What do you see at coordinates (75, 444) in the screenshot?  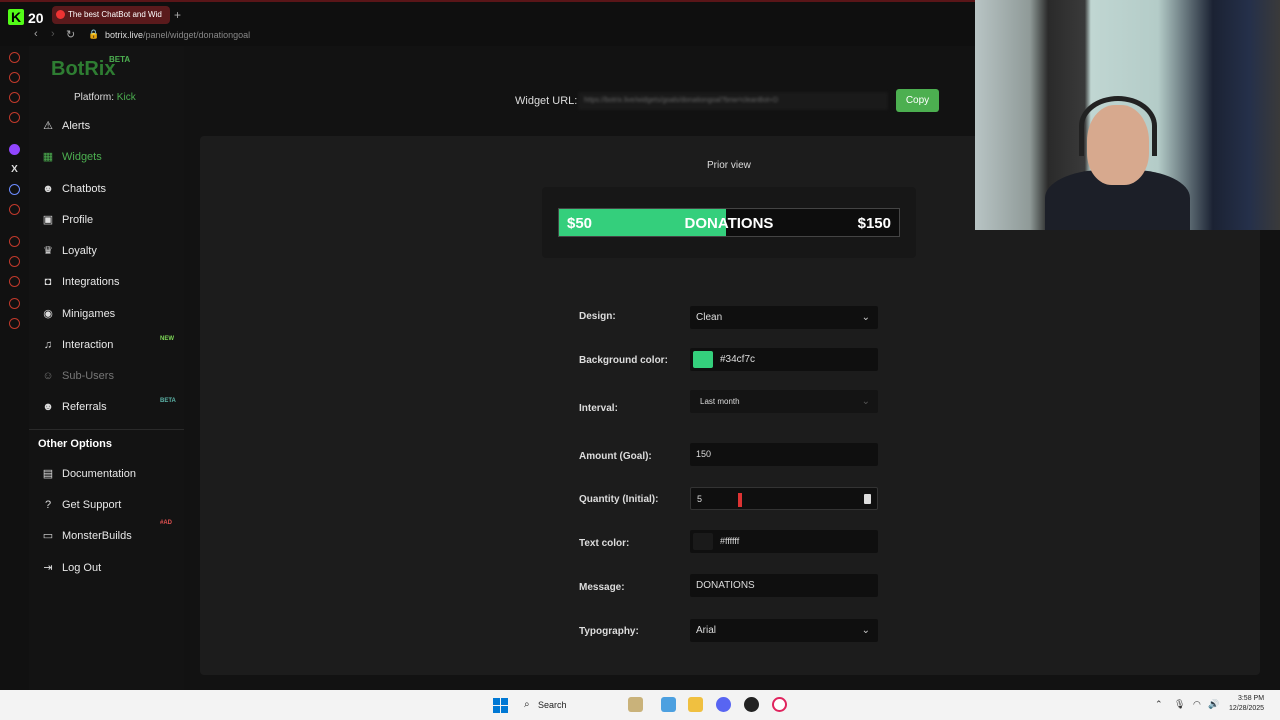 I see `other-options-heading: Other Options` at bounding box center [75, 444].